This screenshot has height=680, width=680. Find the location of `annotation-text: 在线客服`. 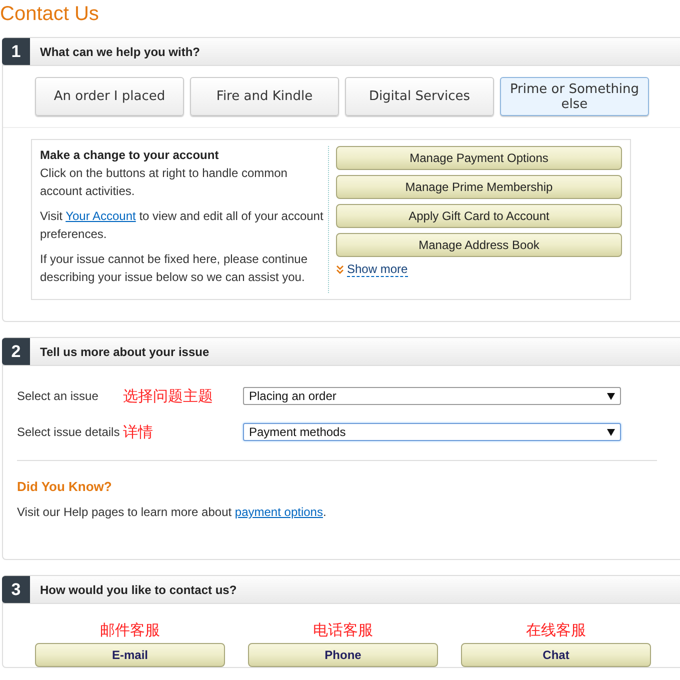

annotation-text: 在线客服 is located at coordinates (556, 630).